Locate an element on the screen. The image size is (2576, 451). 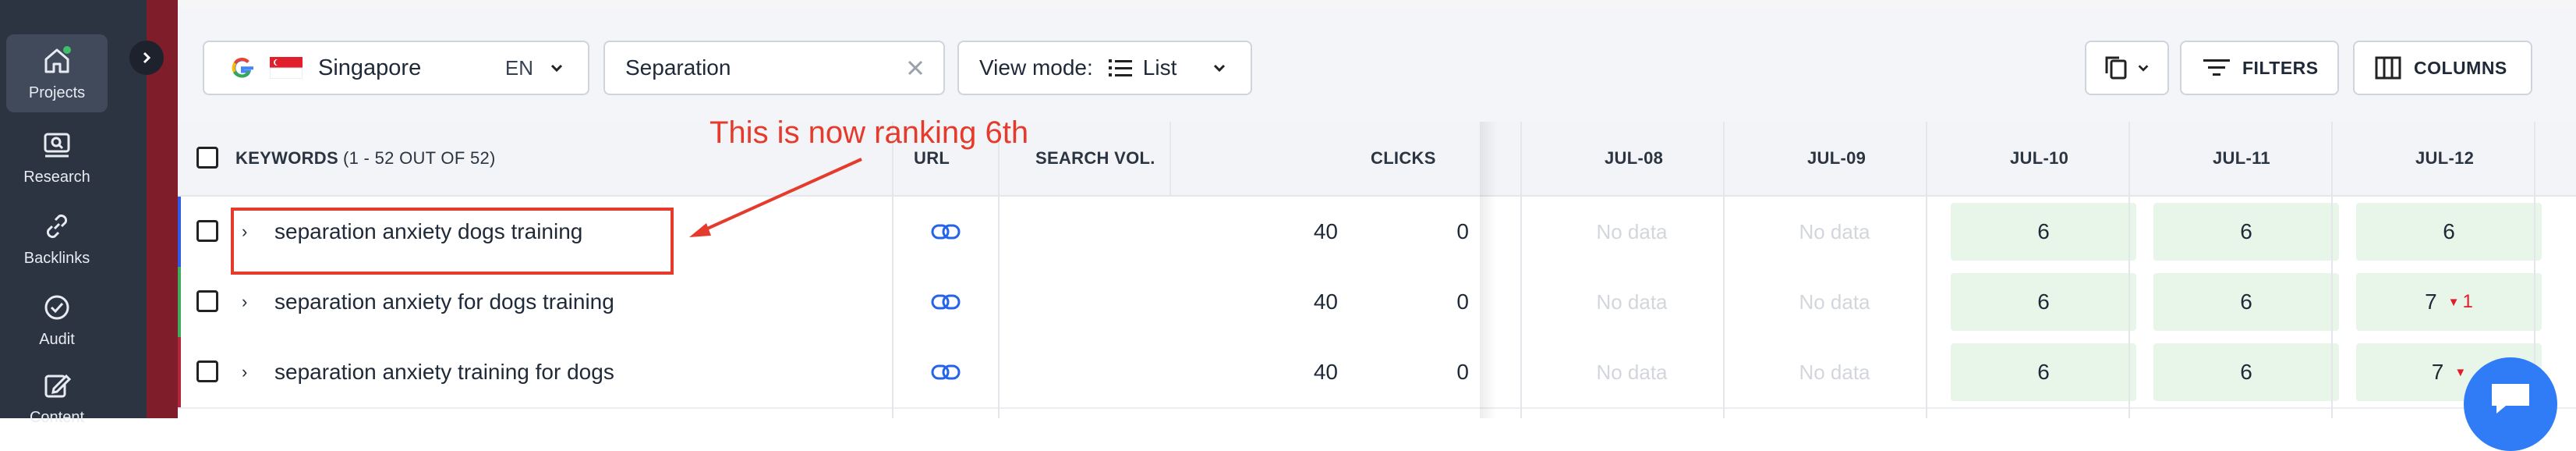
chat-support-button is located at coordinates (2510, 404).